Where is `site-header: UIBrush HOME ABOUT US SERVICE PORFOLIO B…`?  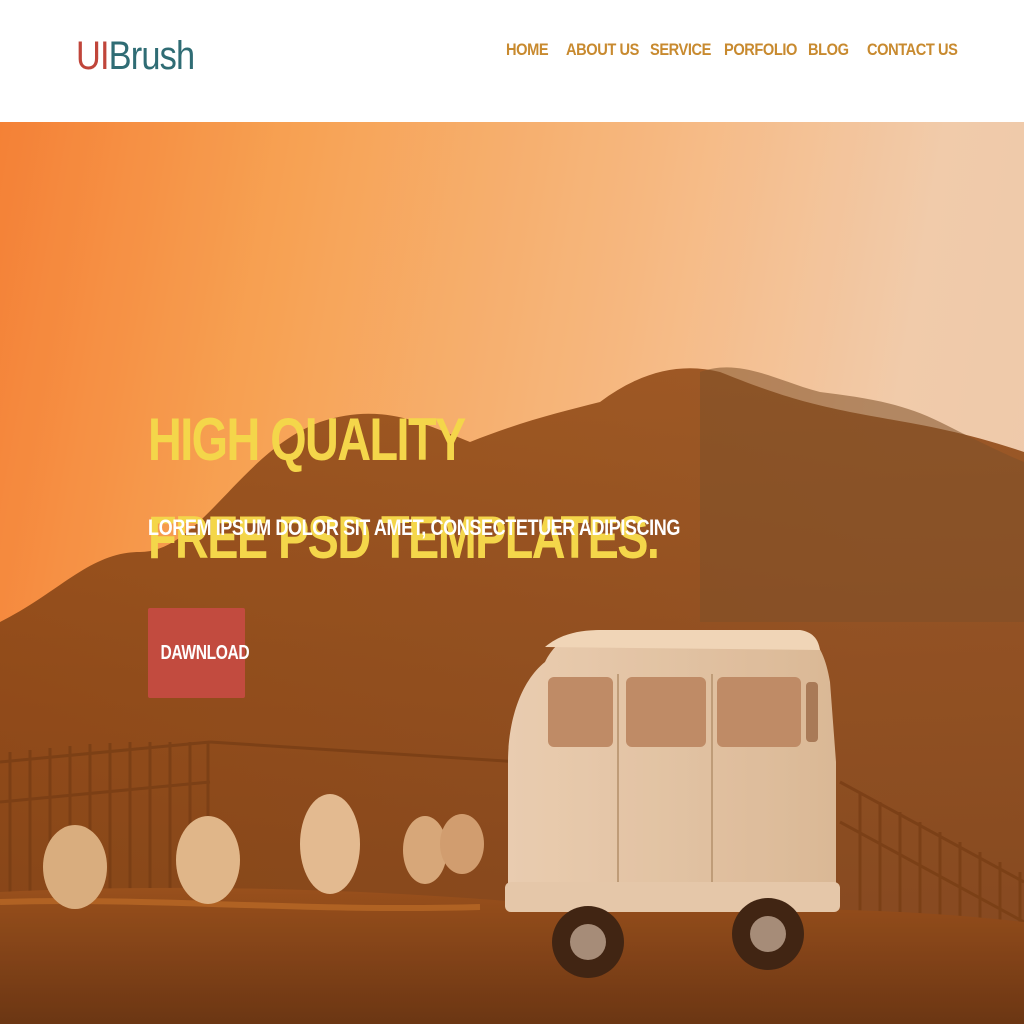
site-header: UIBrush HOME ABOUT US SERVICE PORFOLIO B… is located at coordinates (512, 61).